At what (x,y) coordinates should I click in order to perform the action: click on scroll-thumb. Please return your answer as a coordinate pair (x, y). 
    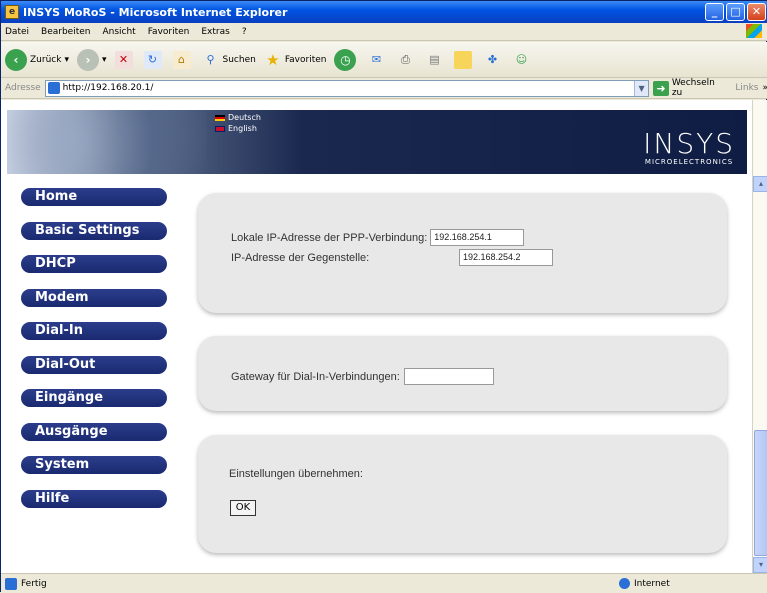
    Looking at the image, I should click on (760, 493).